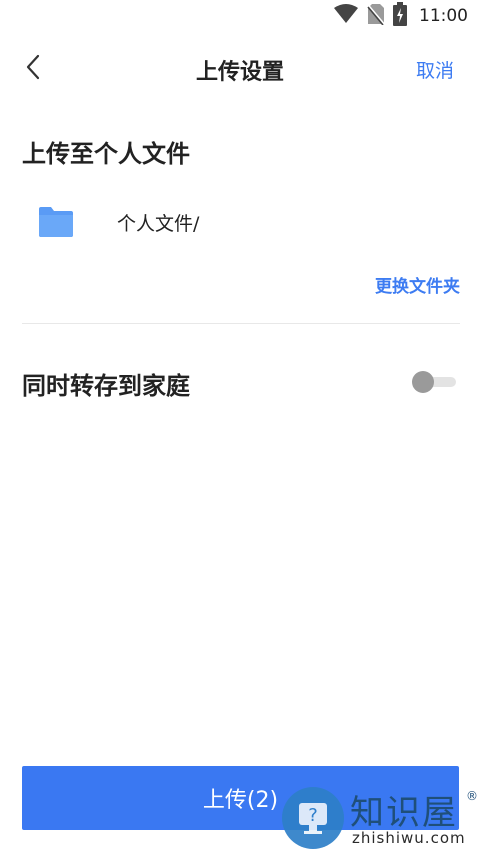  I want to click on status-icons: 11:00, so click(400, 16).